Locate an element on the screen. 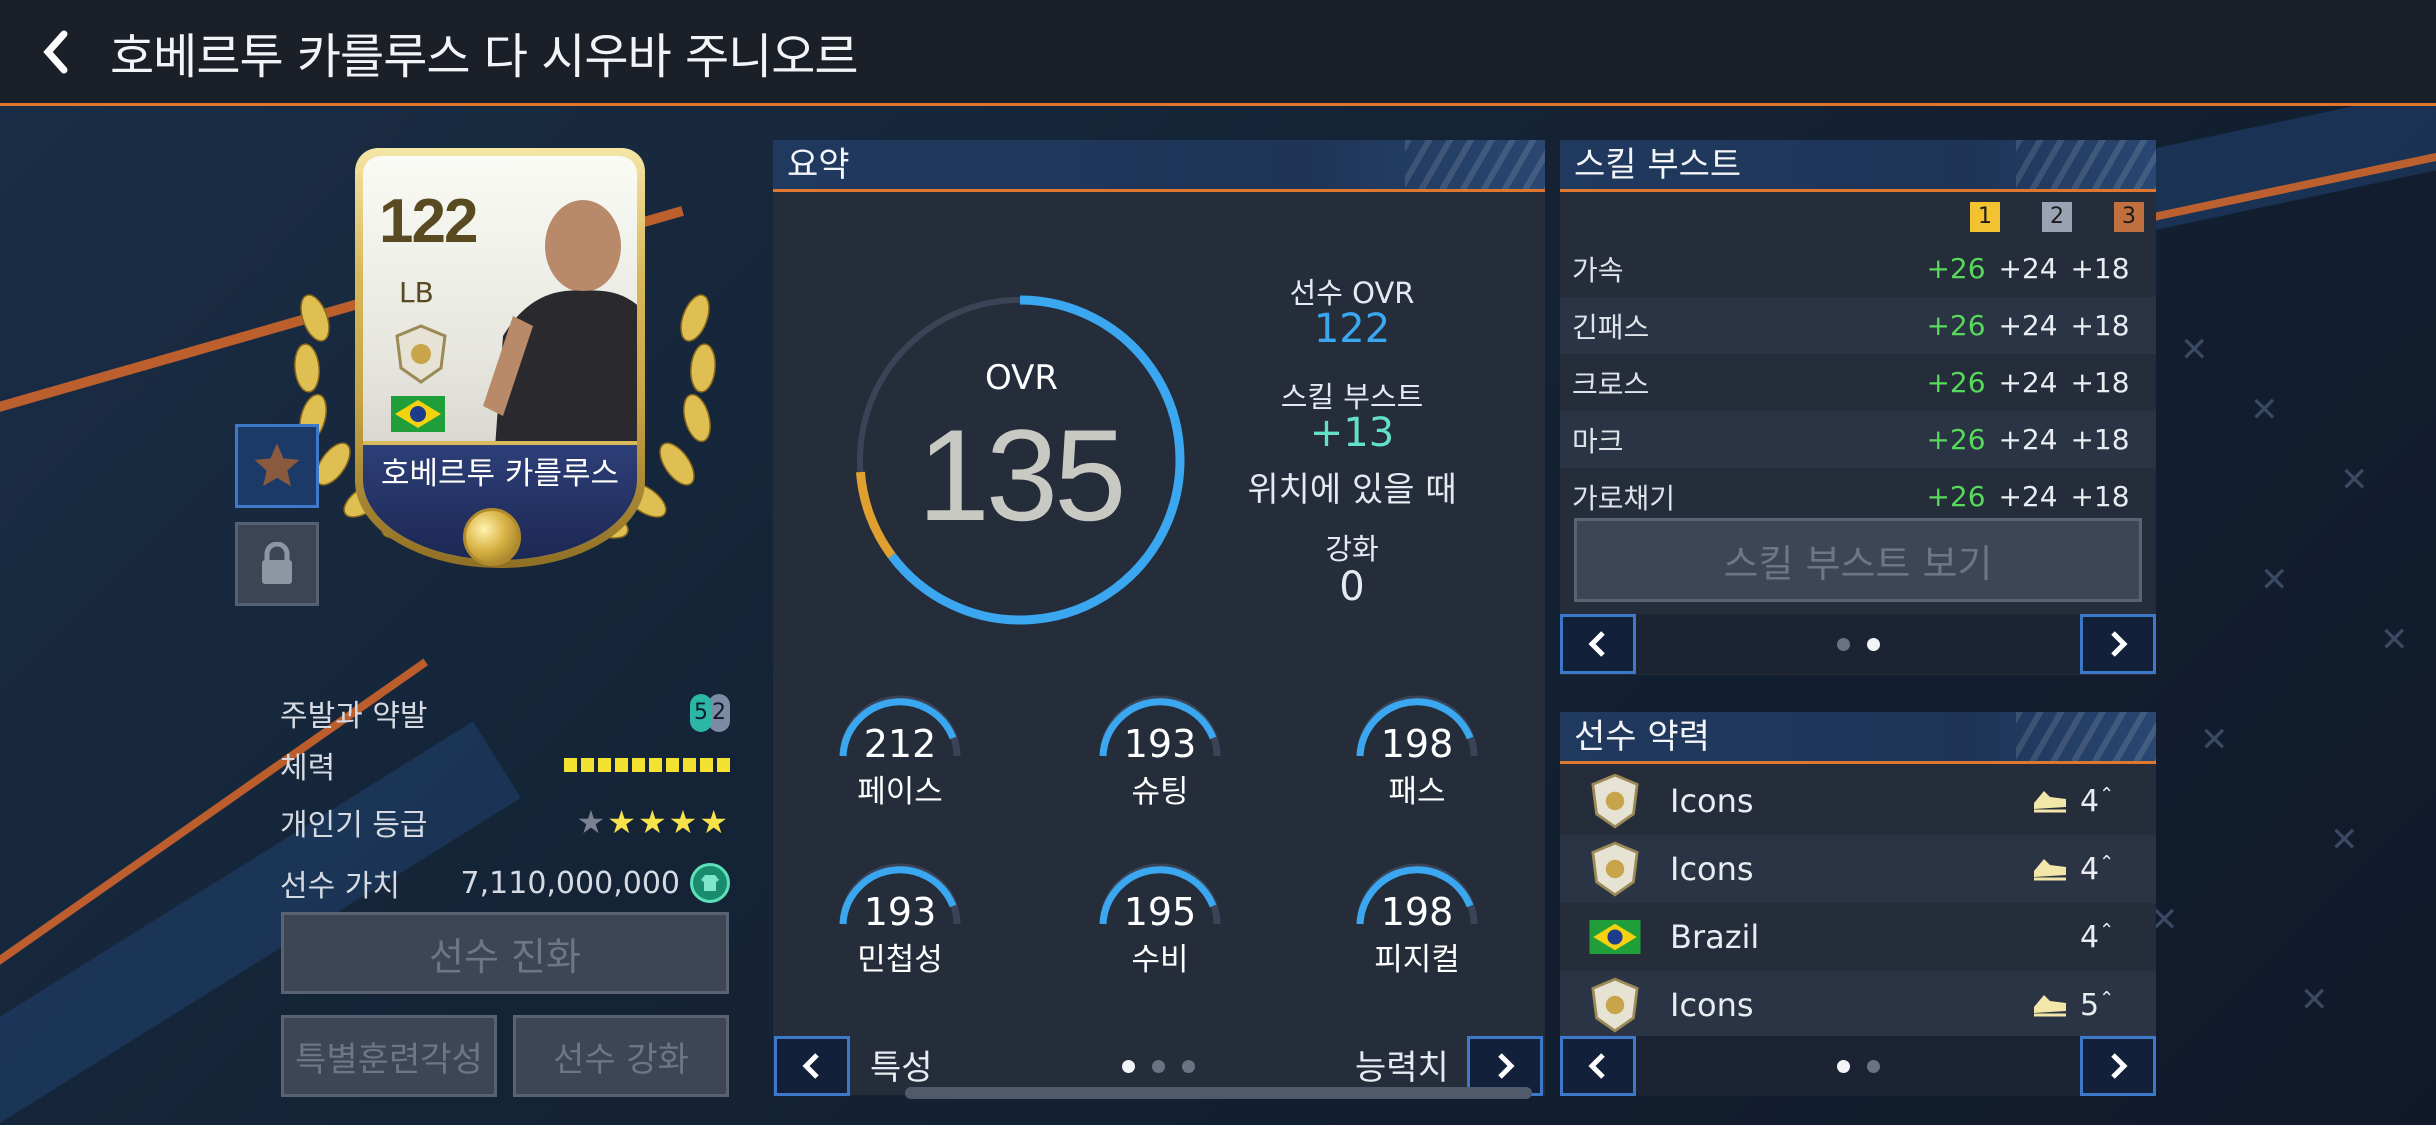 The width and height of the screenshot is (2436, 1125). chemistry-title: 선수 약력 is located at coordinates (1642, 737).